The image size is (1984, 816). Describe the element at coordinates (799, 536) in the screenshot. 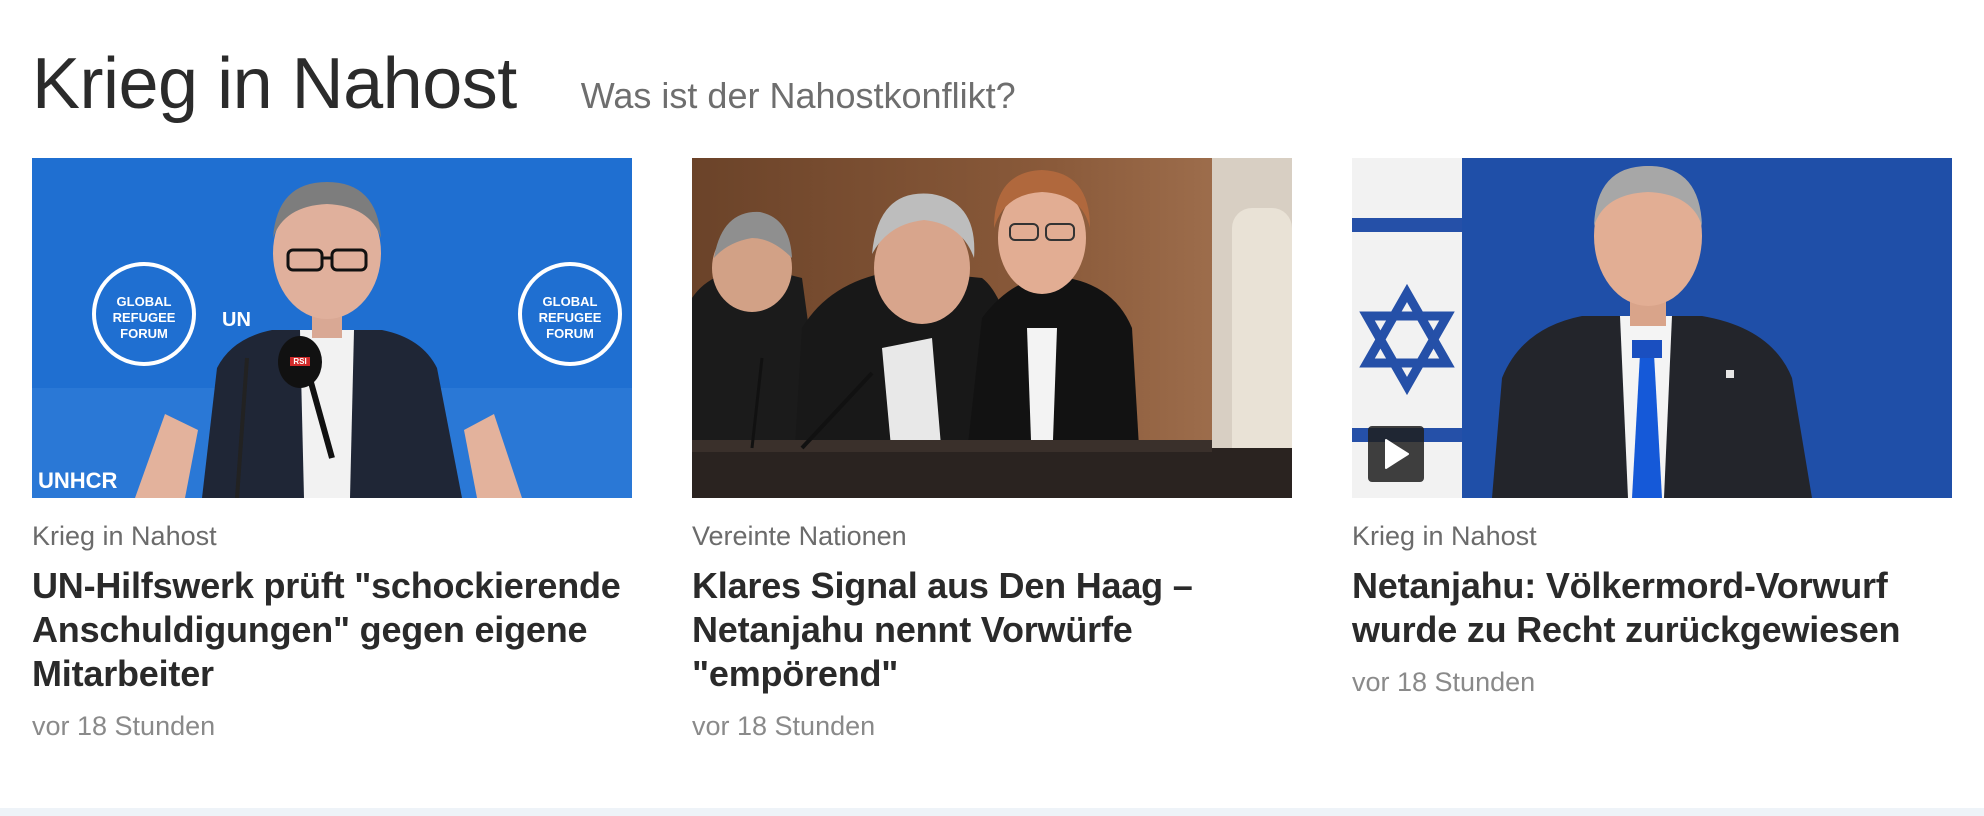

I see `teaser-topline: Vereinte Nationen` at that location.